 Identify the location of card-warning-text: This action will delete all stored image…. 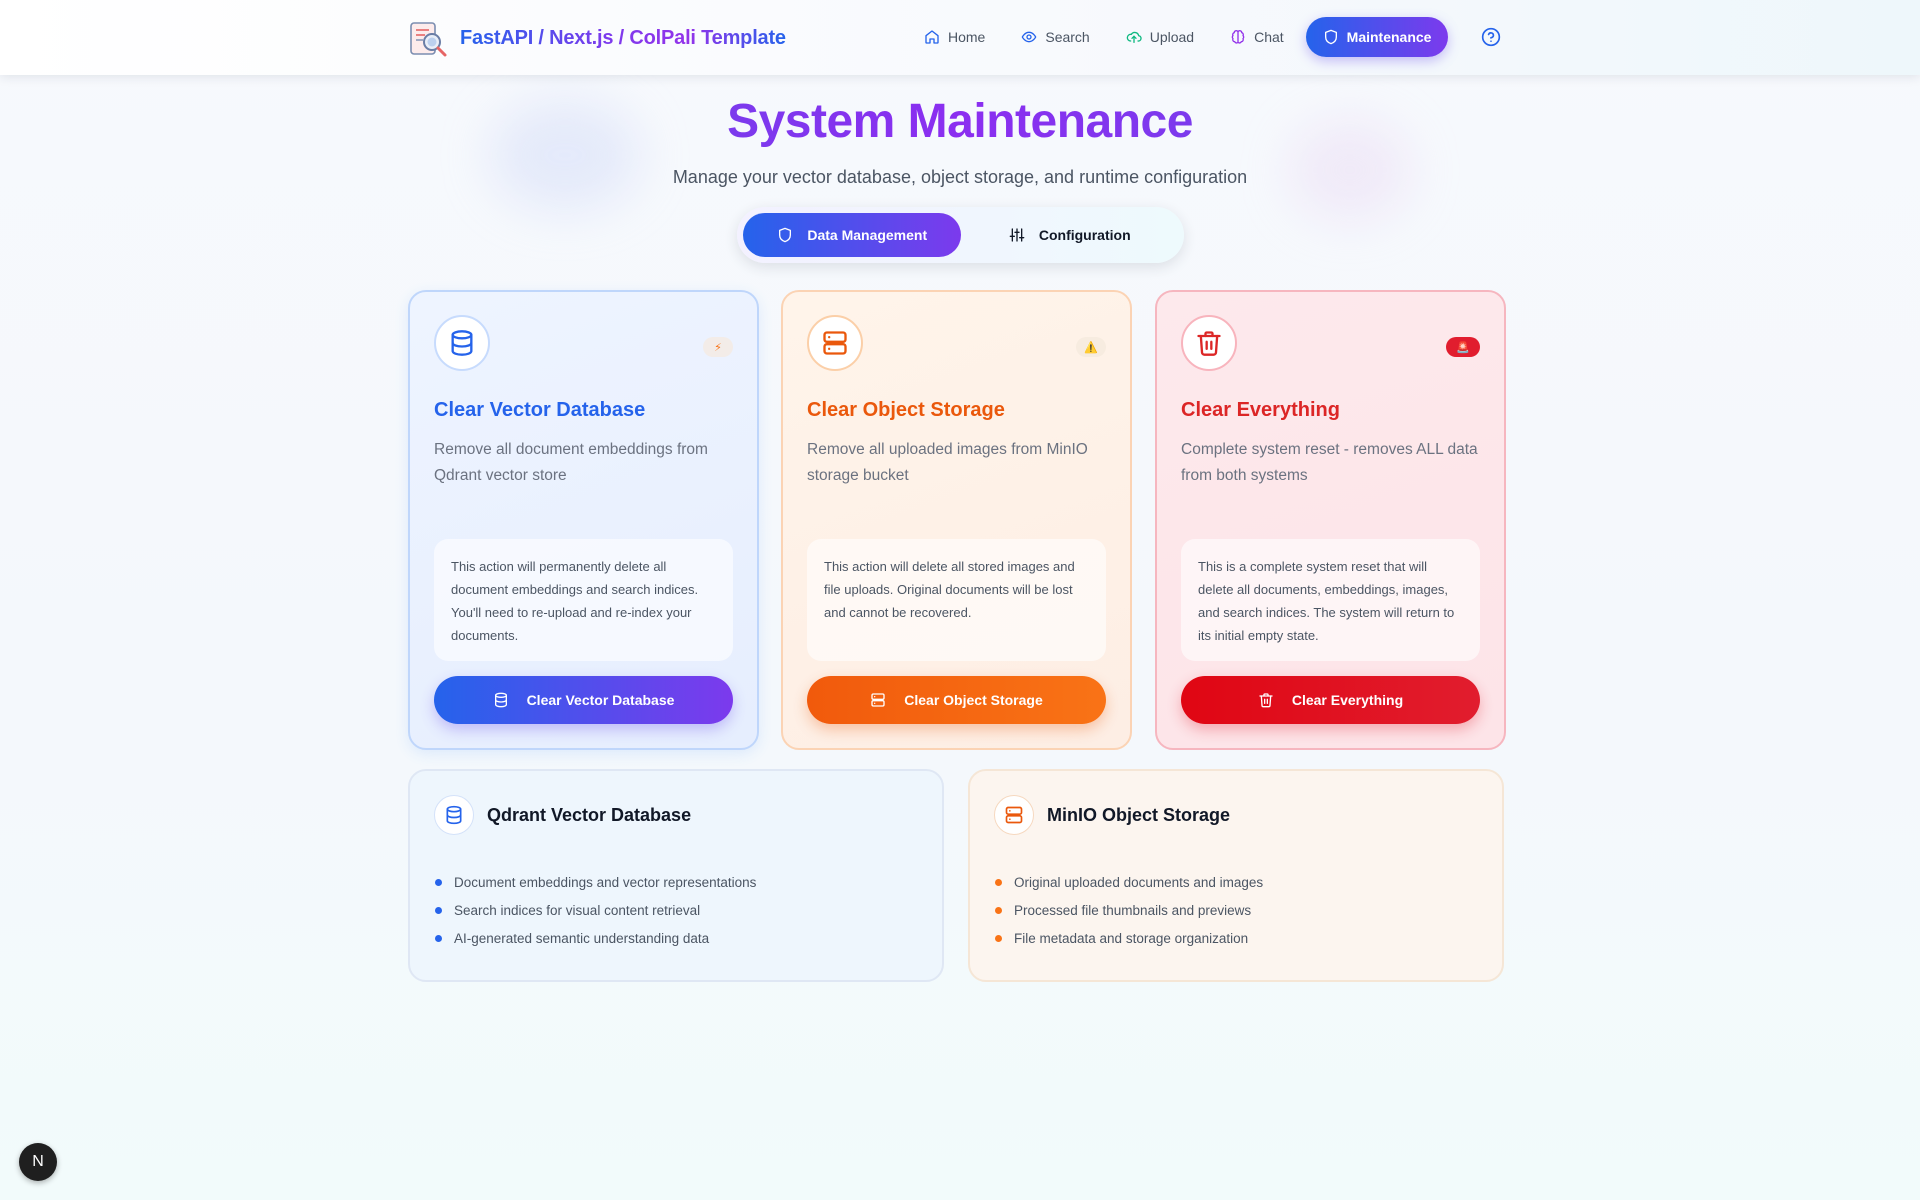
(956, 600).